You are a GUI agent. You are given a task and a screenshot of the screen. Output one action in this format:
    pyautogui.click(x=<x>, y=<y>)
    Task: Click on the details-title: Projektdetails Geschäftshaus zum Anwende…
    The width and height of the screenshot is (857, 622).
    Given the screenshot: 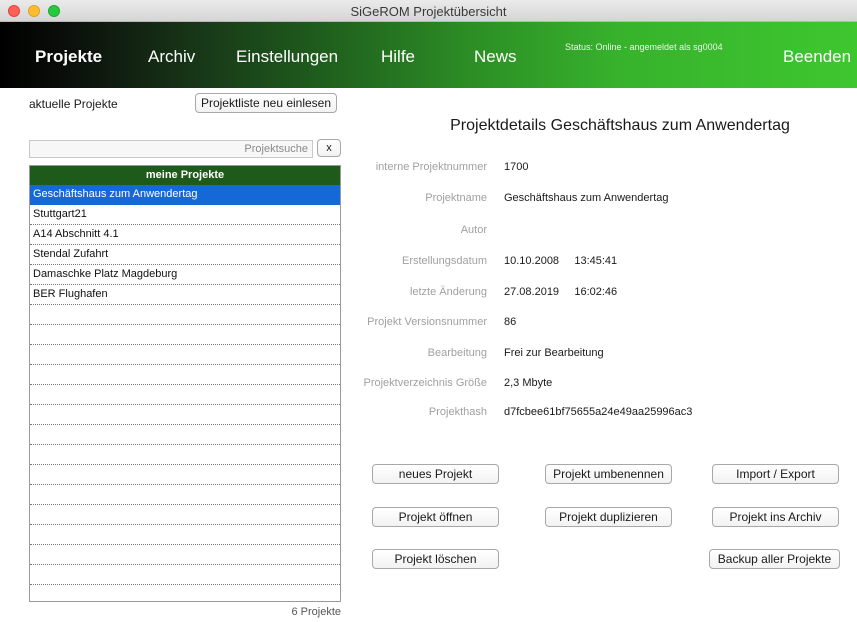 What is the action you would take?
    pyautogui.click(x=620, y=125)
    